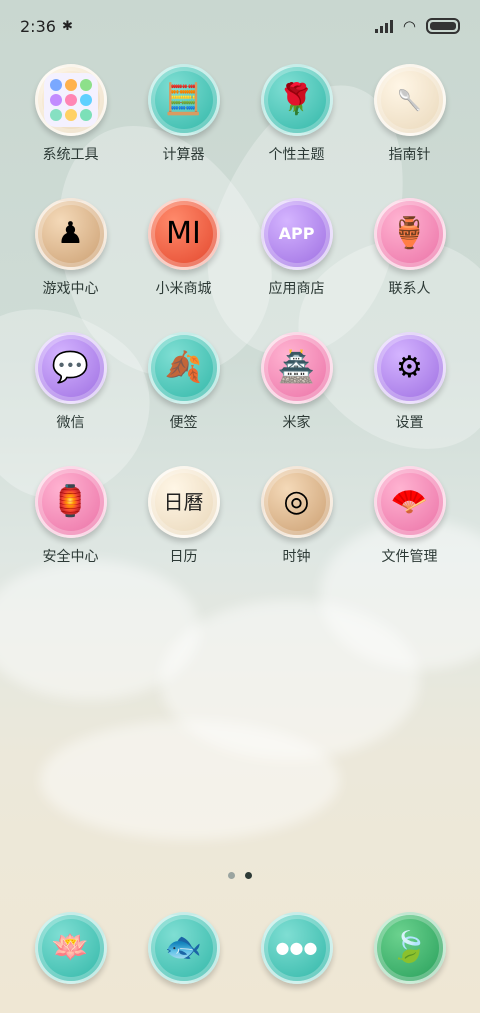 The width and height of the screenshot is (480, 1013). What do you see at coordinates (296, 155) in the screenshot?
I see `app-label: 个性主题` at bounding box center [296, 155].